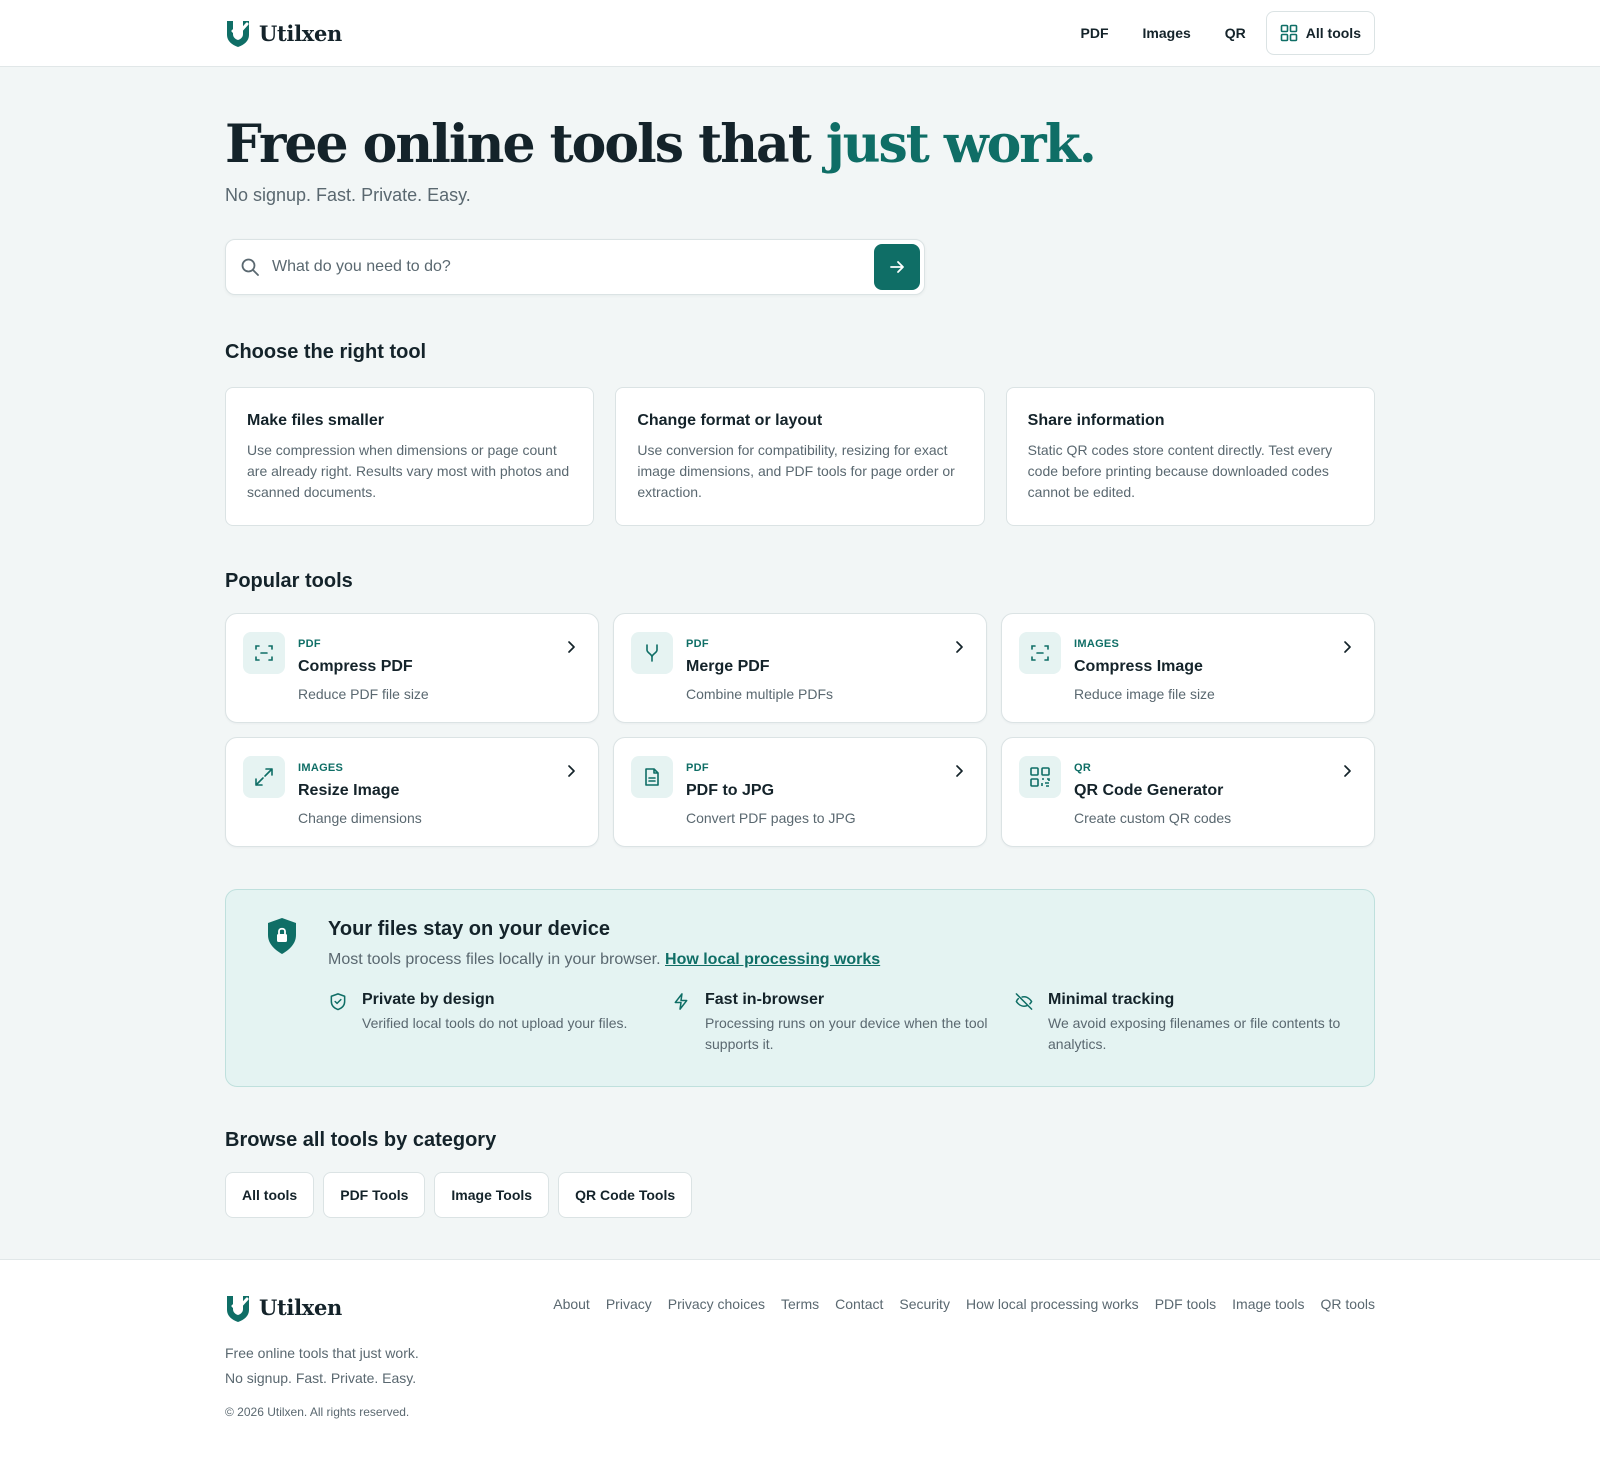  Describe the element at coordinates (1024, 1001) in the screenshot. I see `eye-off-icon` at that location.